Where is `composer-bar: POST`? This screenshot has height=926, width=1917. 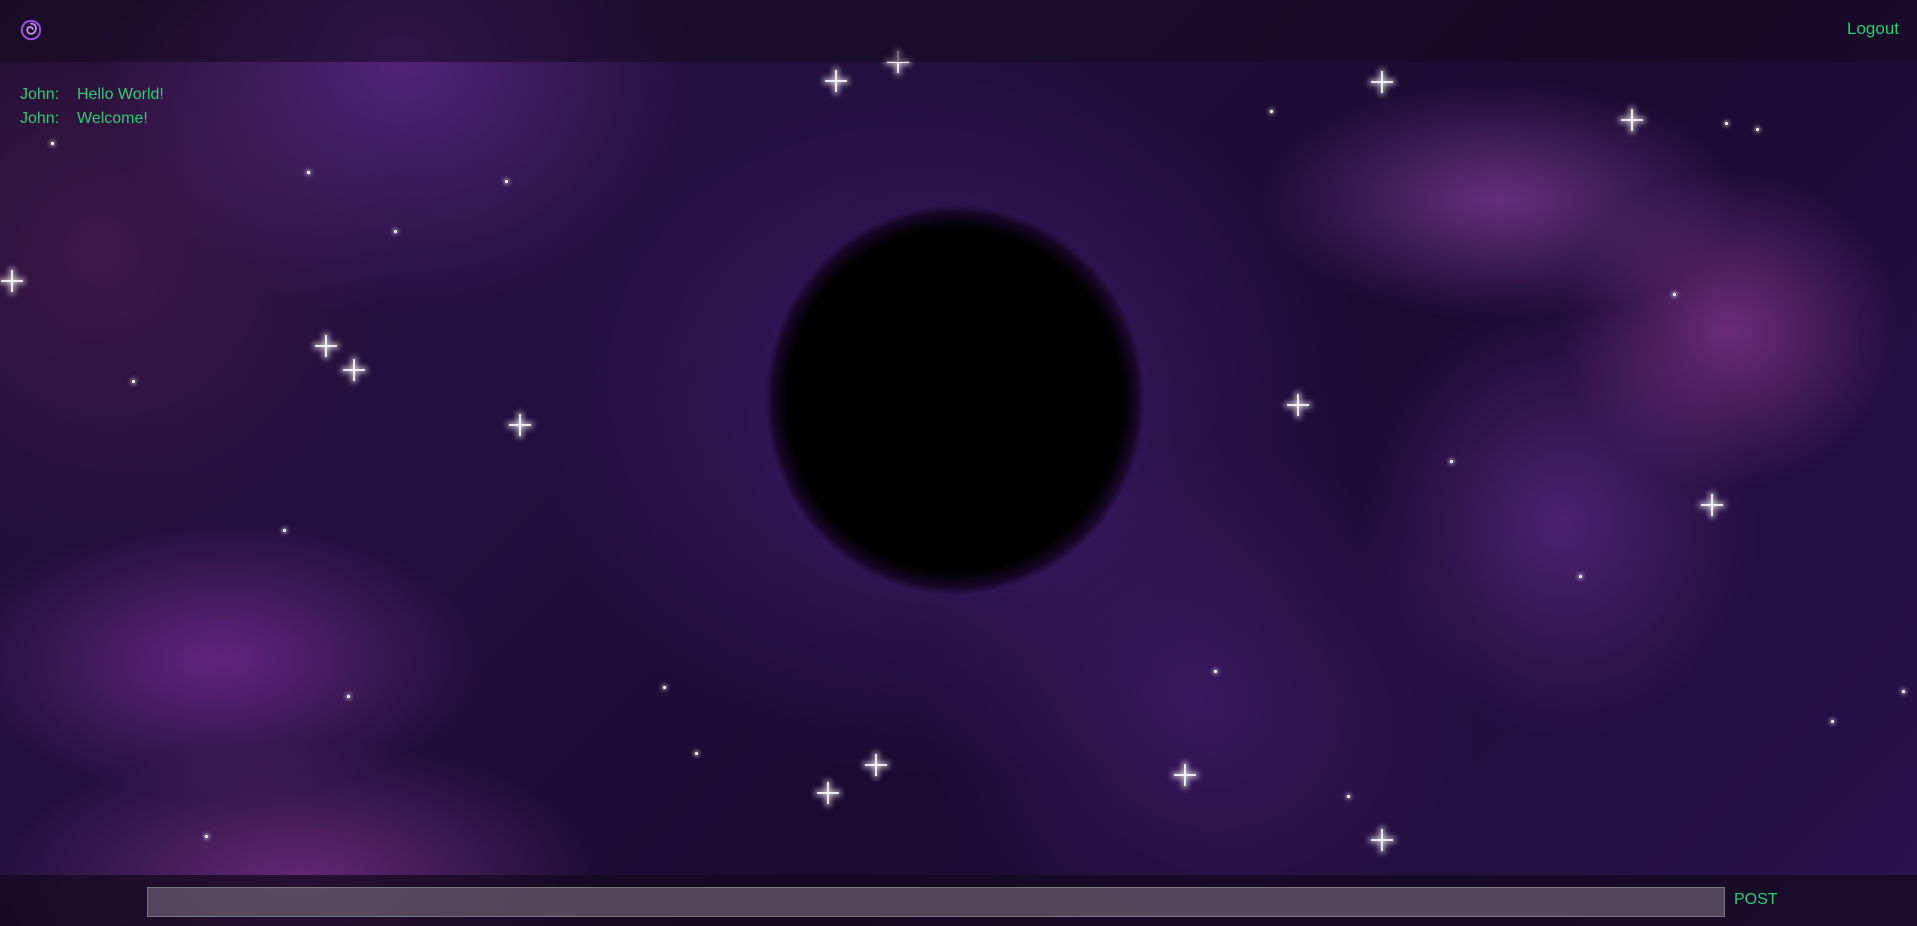
composer-bar: POST is located at coordinates (958, 900).